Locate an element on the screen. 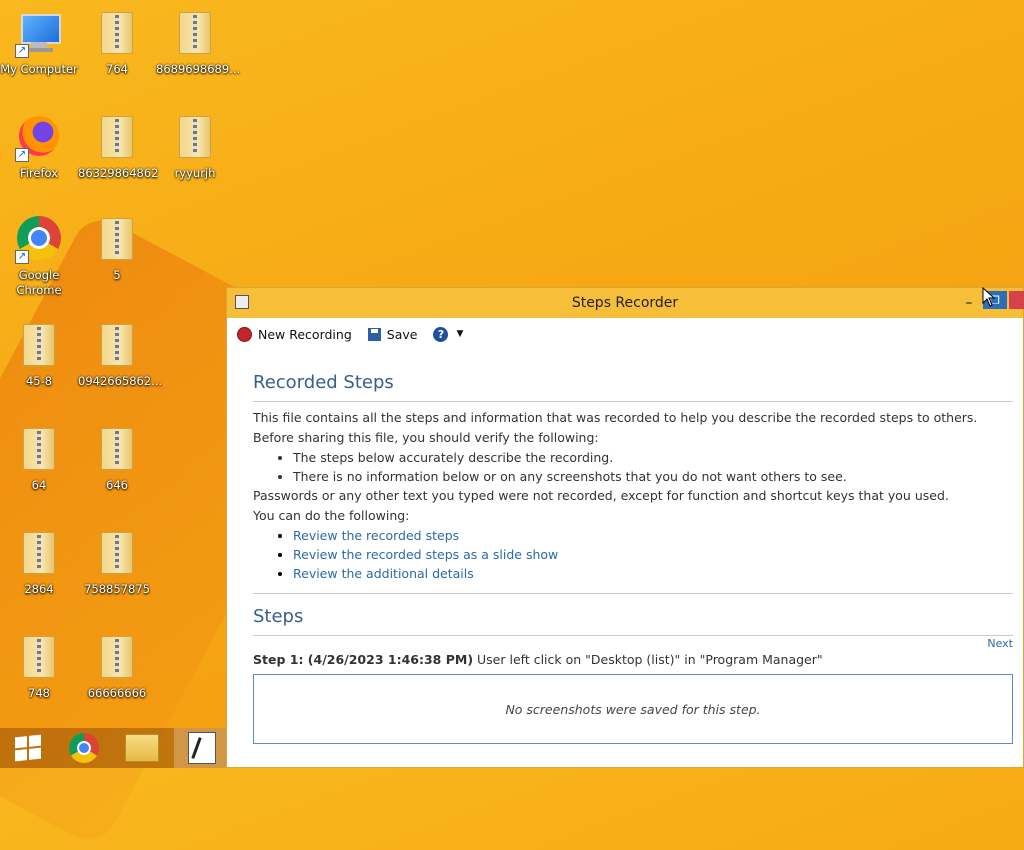  chevron-down-icon: ▼ is located at coordinates (460, 334).